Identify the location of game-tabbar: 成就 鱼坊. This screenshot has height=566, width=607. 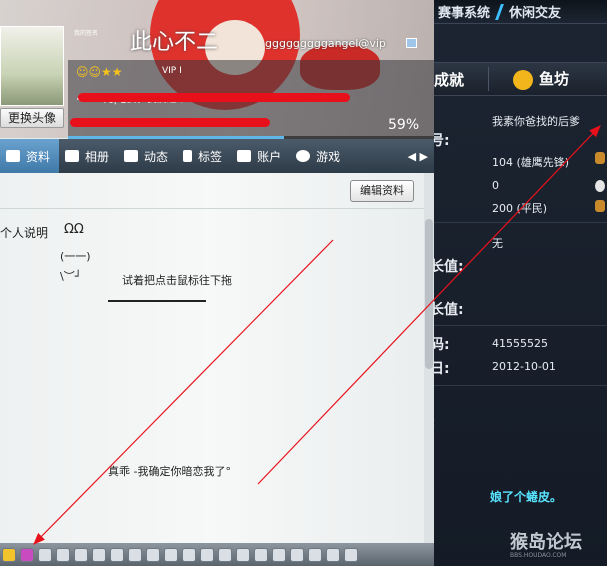
(518, 79).